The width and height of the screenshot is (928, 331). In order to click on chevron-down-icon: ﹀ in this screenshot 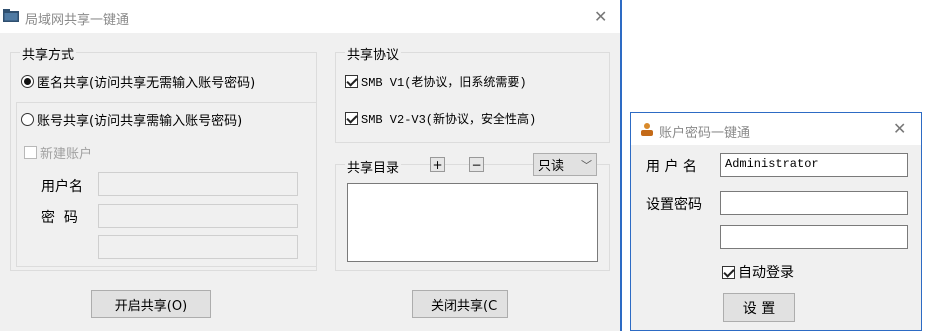, I will do `click(586, 165)`.